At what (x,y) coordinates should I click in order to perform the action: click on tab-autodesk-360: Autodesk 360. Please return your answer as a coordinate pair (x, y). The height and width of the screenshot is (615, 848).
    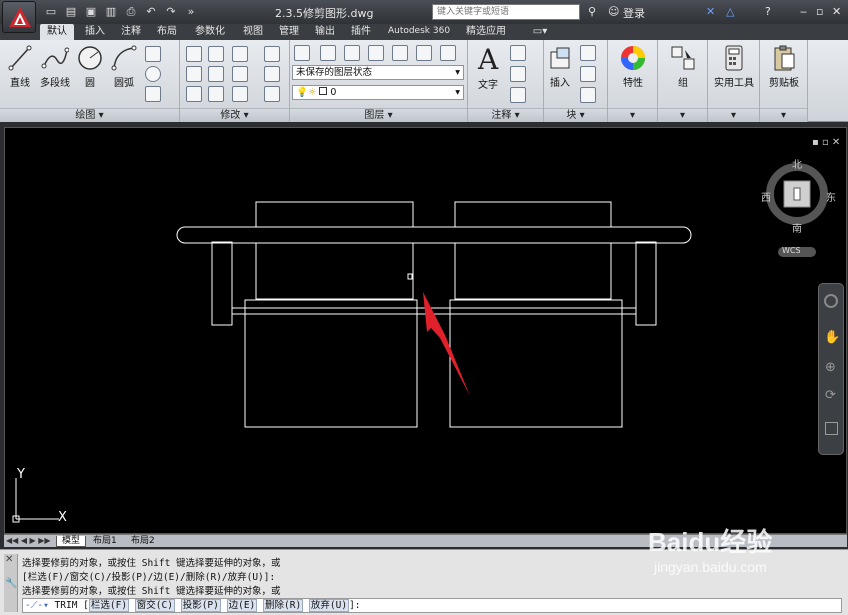
    Looking at the image, I should click on (419, 32).